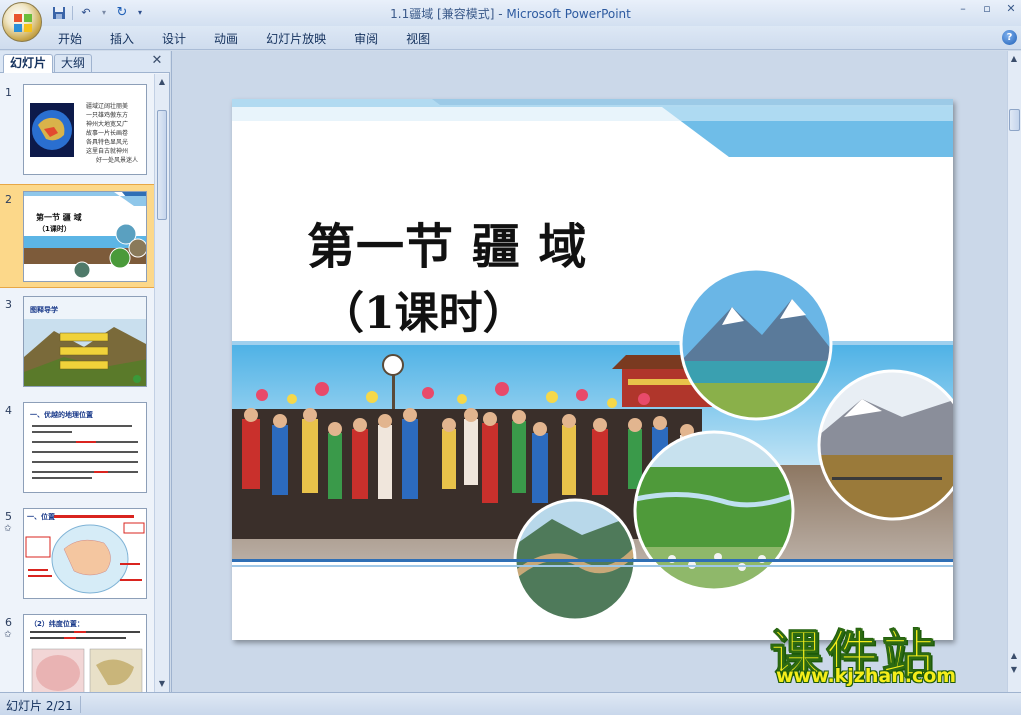  What do you see at coordinates (80, 704) in the screenshot?
I see `status-separator` at bounding box center [80, 704].